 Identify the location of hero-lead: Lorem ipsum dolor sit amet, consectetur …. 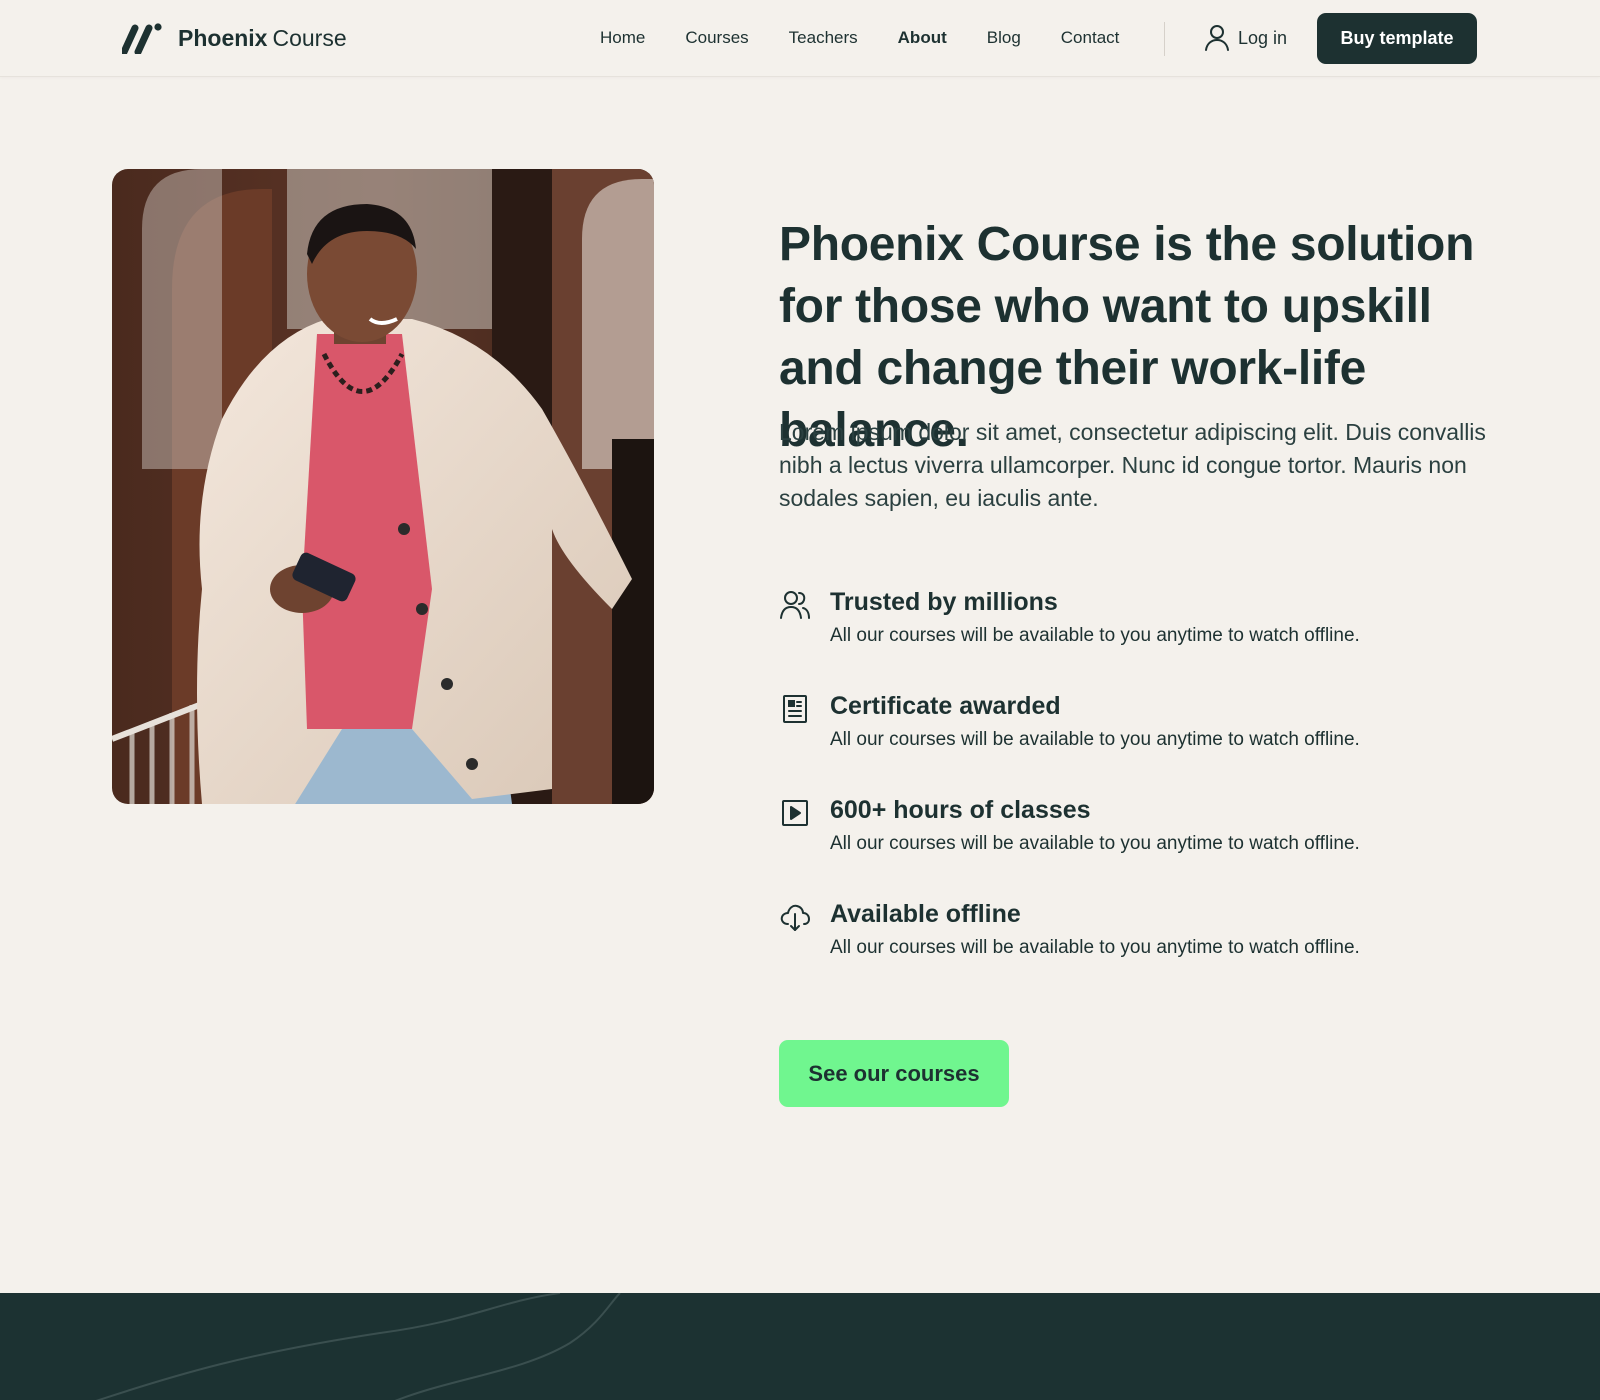
(1132, 465).